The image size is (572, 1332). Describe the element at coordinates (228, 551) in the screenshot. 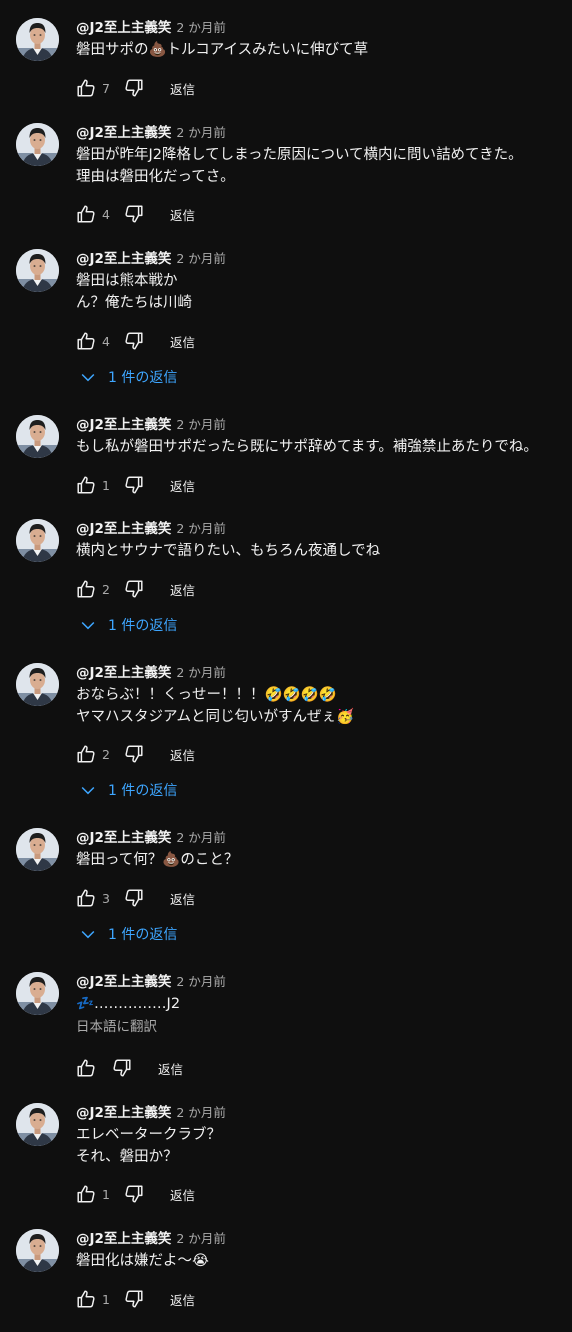

I see `comment-text-line: 横内とサウナで語りたい、もちろん夜通しでね` at that location.